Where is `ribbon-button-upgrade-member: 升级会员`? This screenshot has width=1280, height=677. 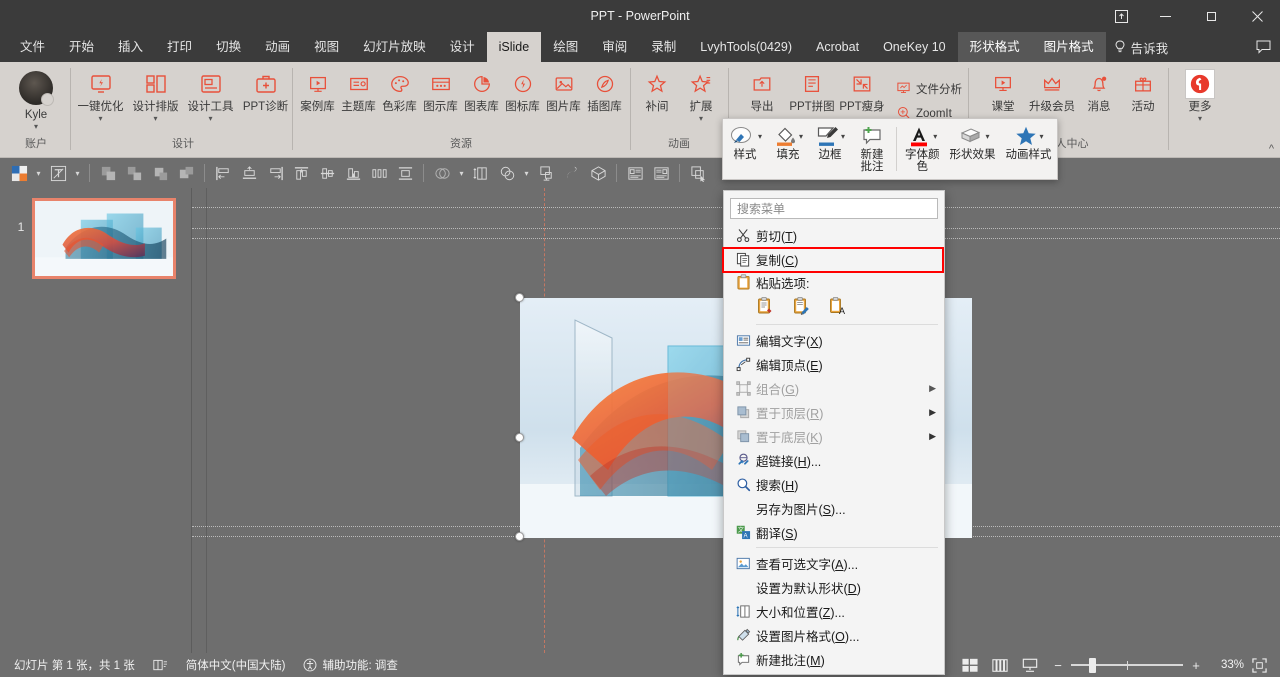 ribbon-button-upgrade-member: 升级会员 is located at coordinates (1052, 89).